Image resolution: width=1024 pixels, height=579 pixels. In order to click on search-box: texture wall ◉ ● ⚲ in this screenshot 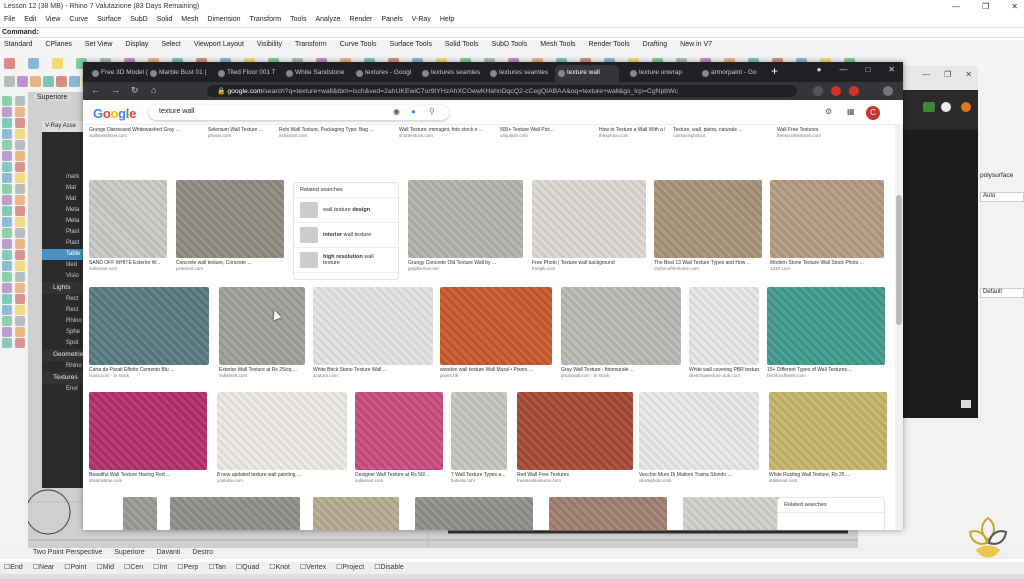, I will do `click(299, 112)`.